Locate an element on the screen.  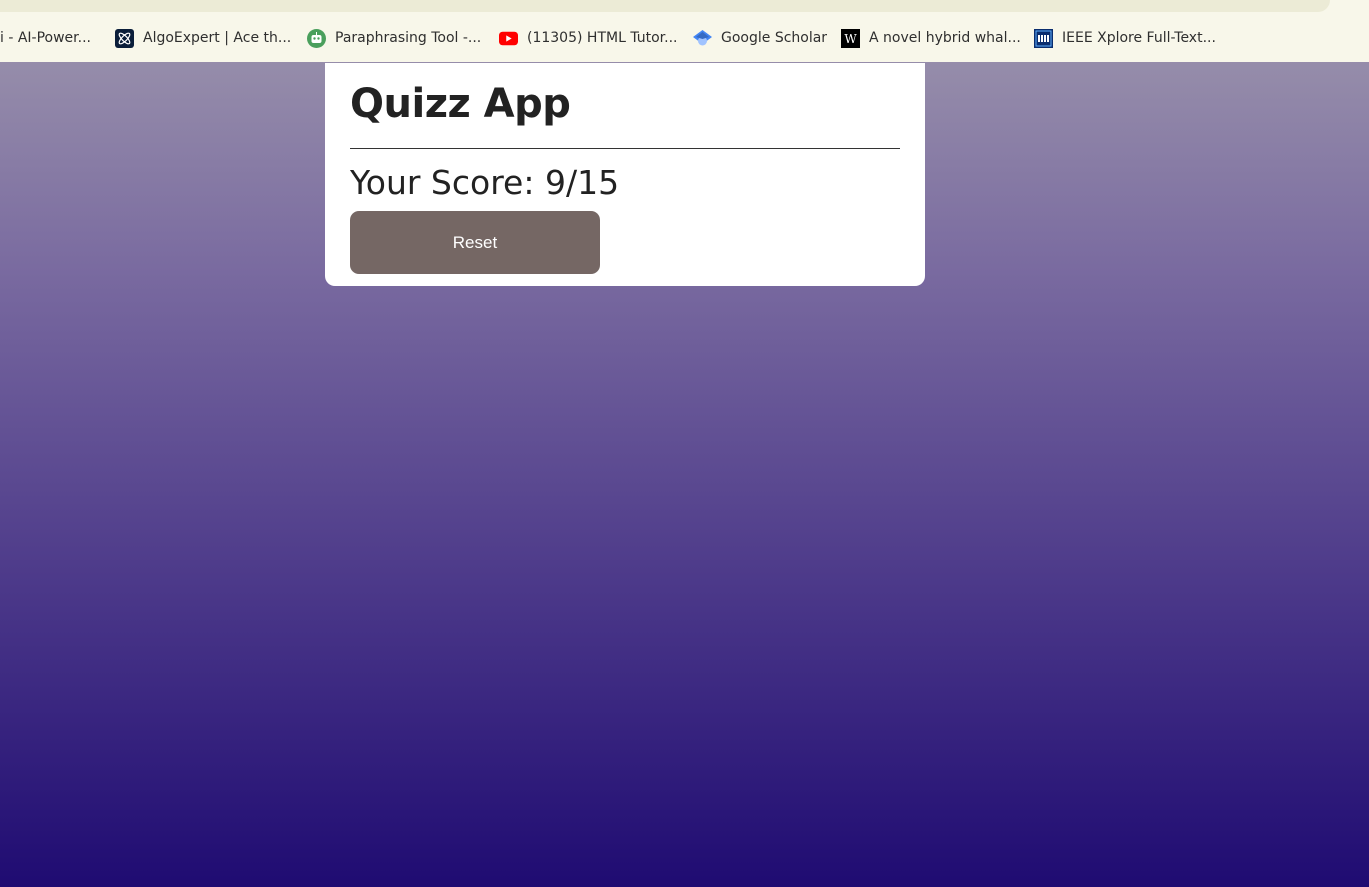
bookmark-label: Google Scholar is located at coordinates (774, 38).